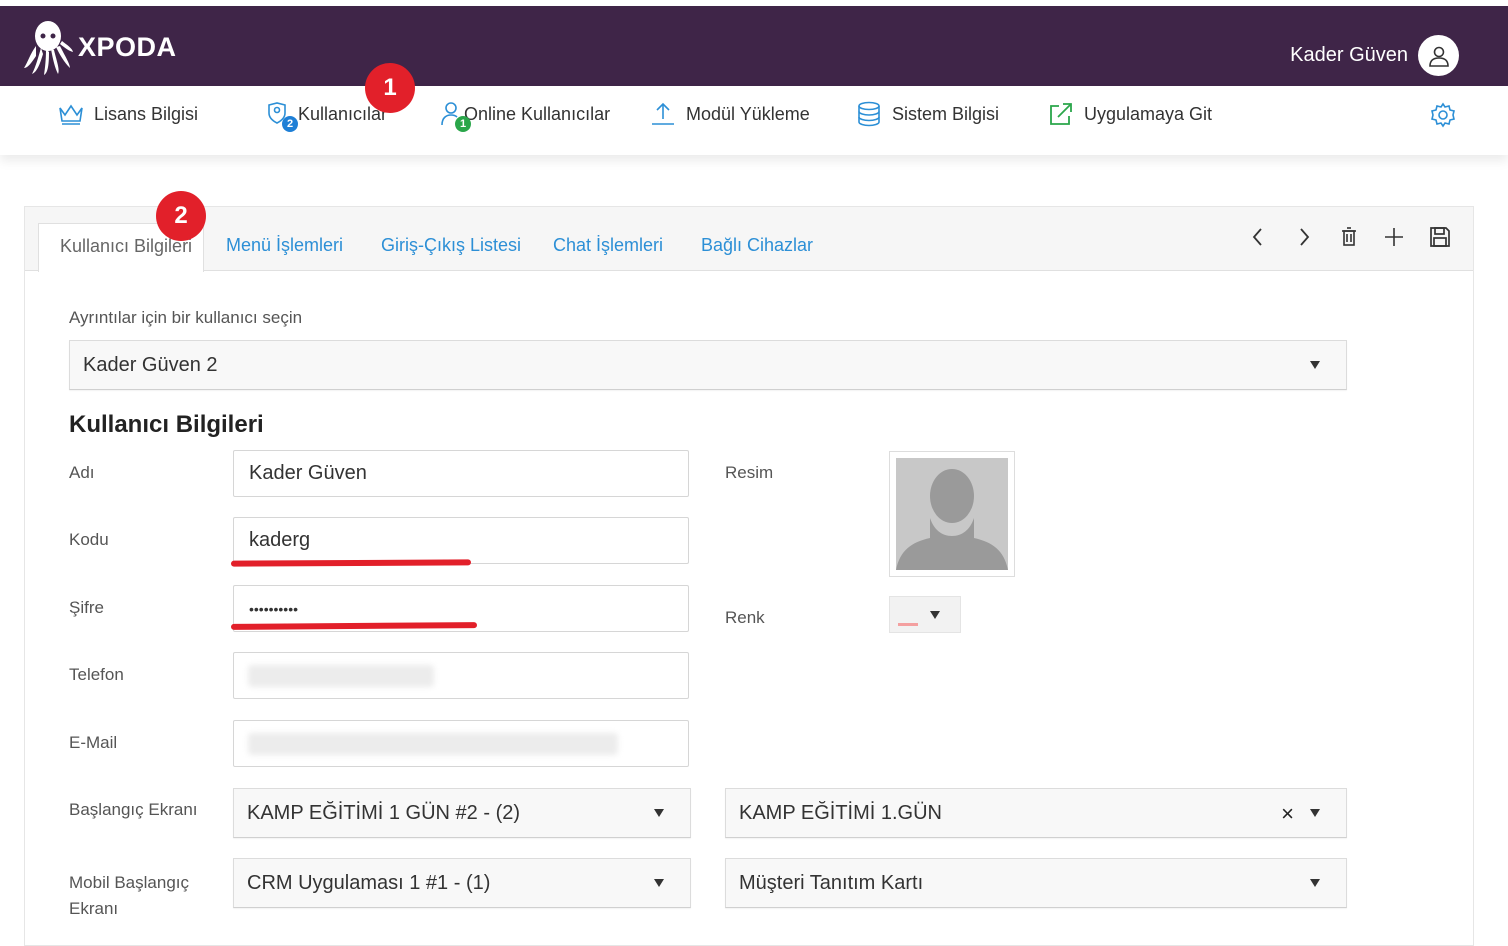 The width and height of the screenshot is (1508, 946). I want to click on app-header: XPODA Kader Güven, so click(754, 46).